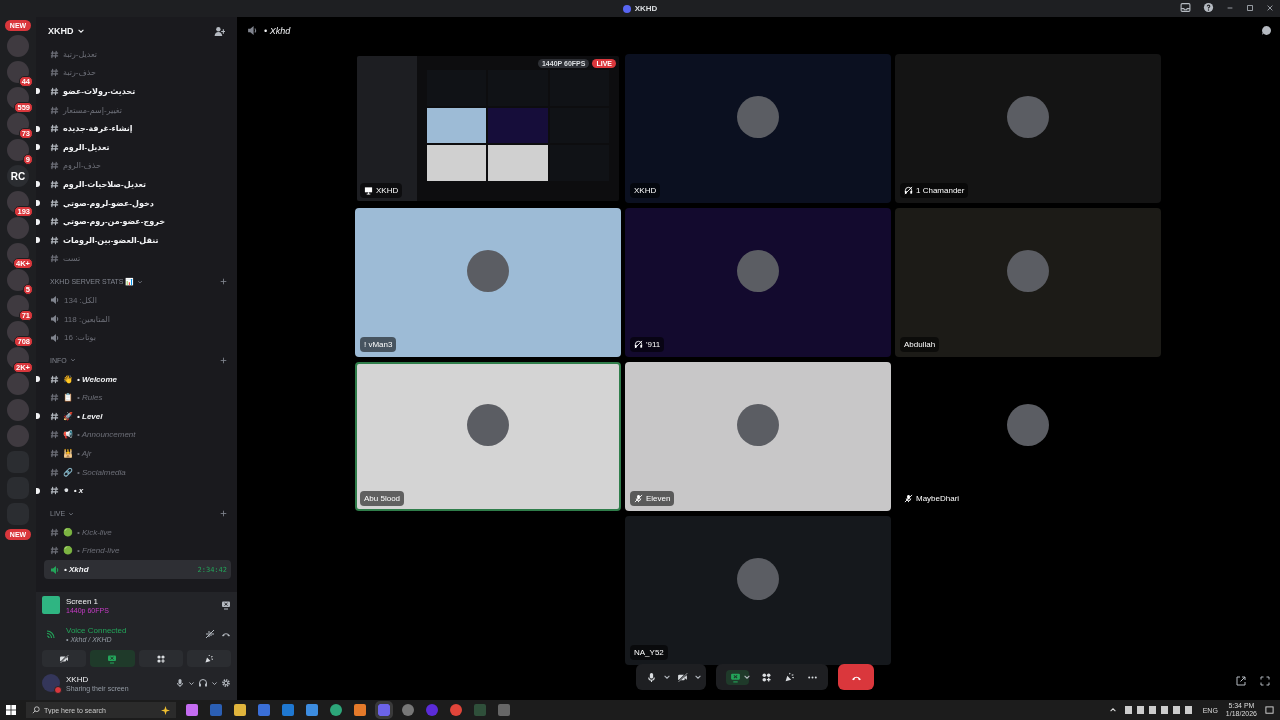 This screenshot has width=1280, height=720. I want to click on add-member-icon, so click(219, 31).